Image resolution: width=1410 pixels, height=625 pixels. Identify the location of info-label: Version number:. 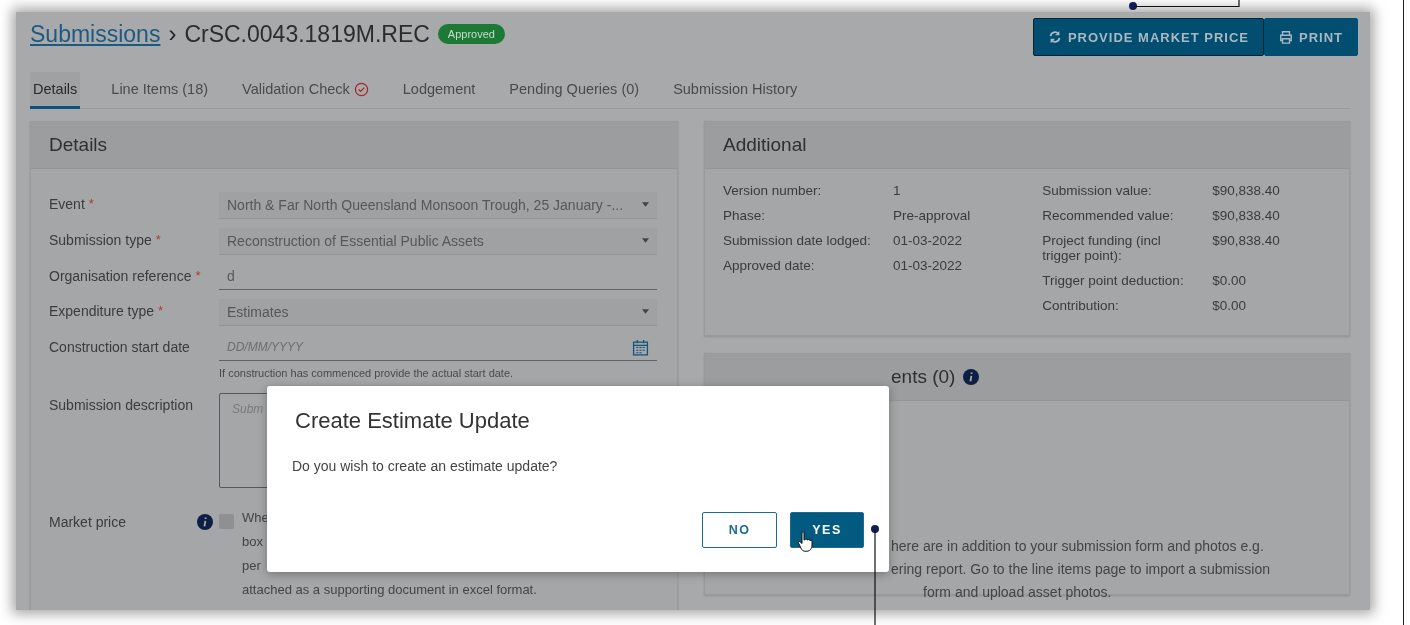
(773, 190).